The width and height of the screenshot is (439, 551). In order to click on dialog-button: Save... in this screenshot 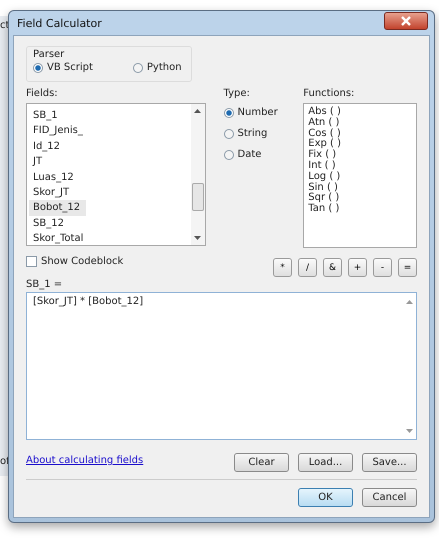, I will do `click(389, 462)`.